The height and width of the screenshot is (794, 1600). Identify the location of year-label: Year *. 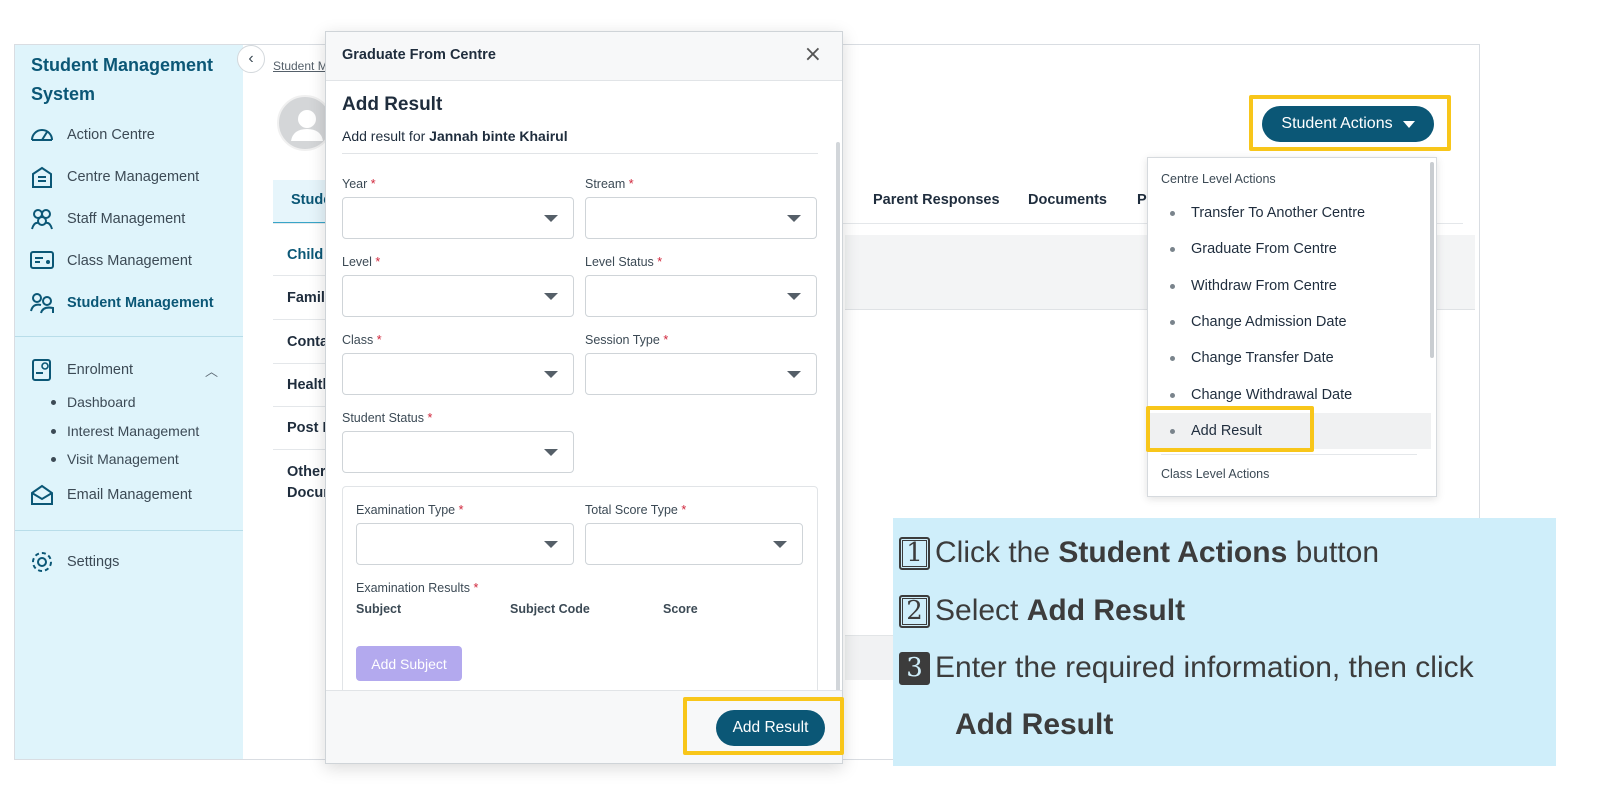
(359, 184).